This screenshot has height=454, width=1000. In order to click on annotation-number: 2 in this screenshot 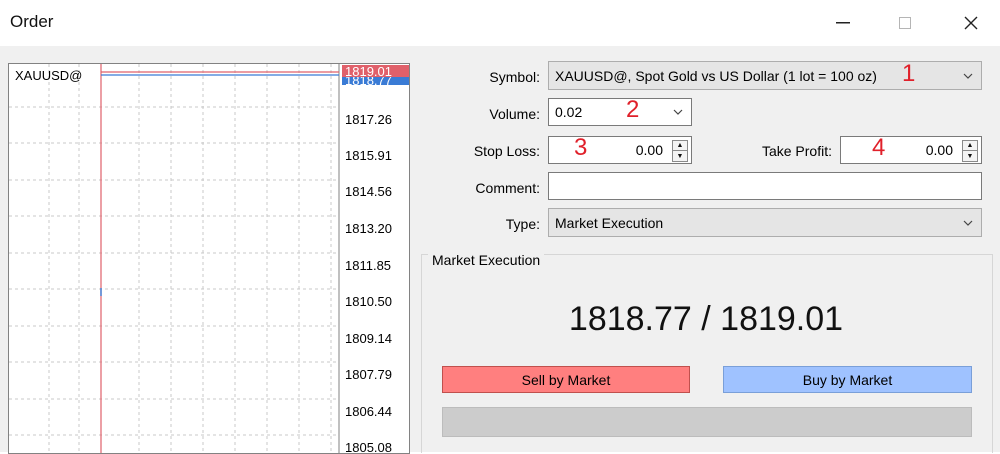, I will do `click(633, 109)`.